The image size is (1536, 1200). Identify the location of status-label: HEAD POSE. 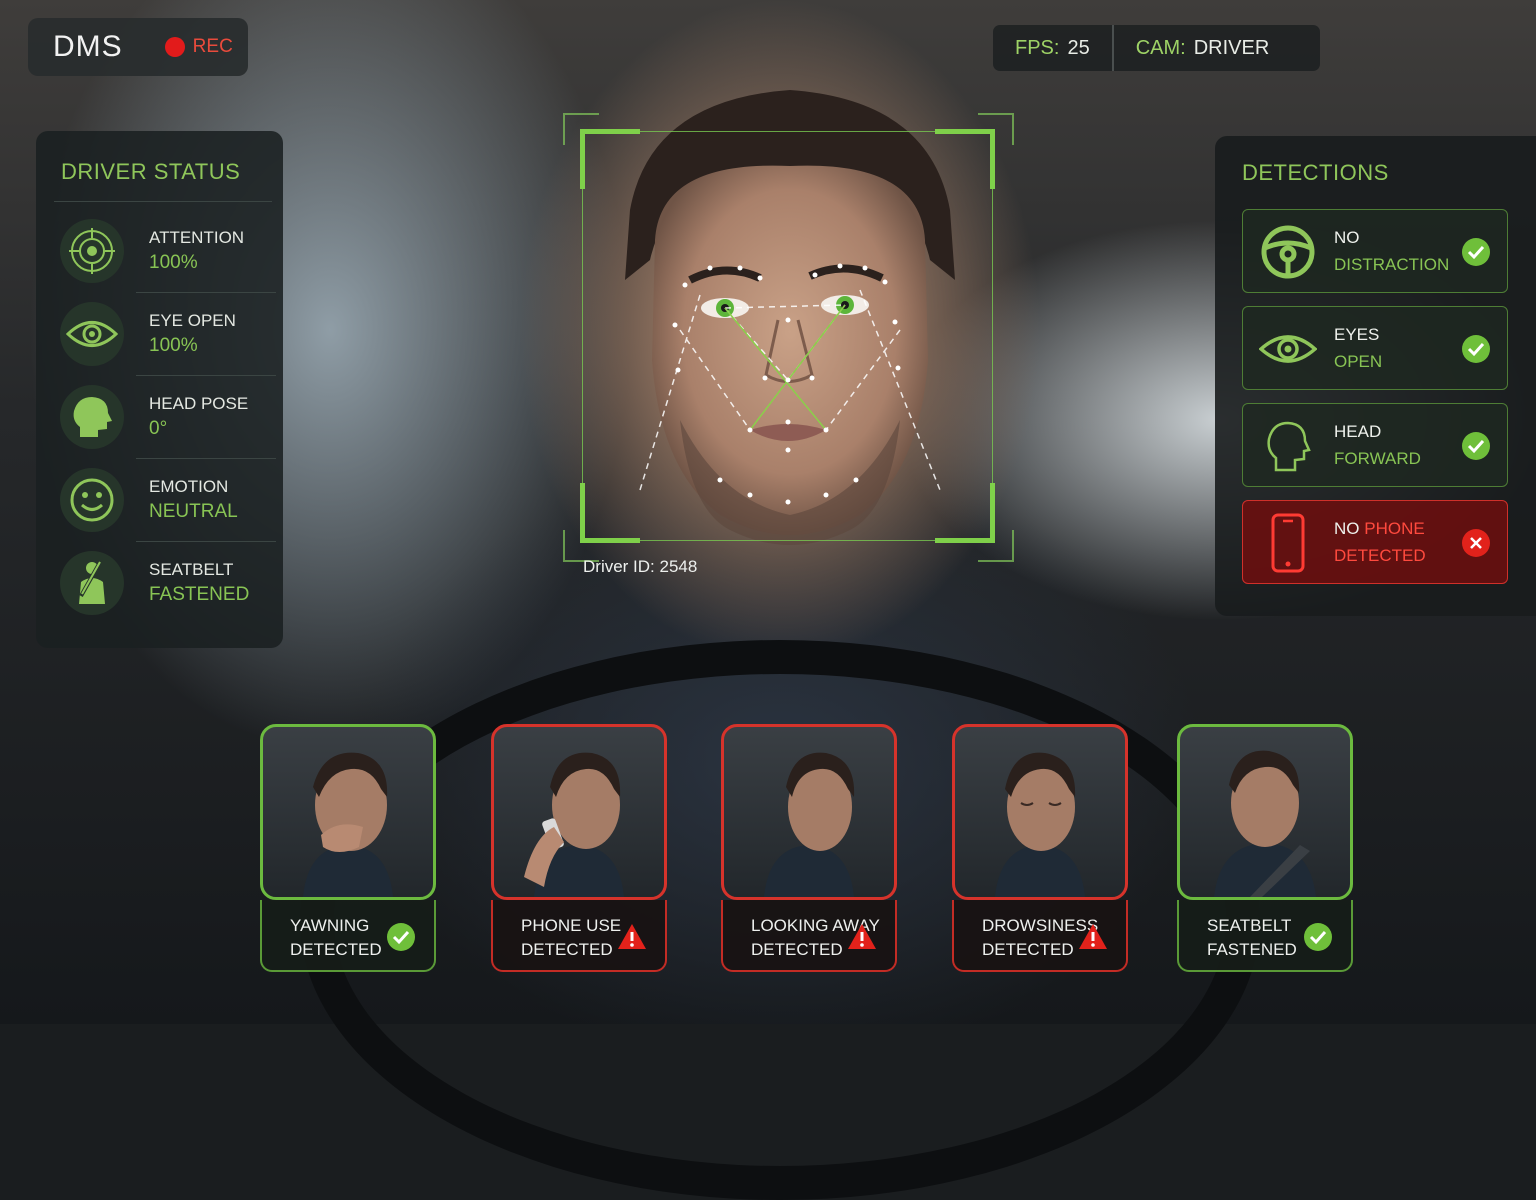
(199, 403).